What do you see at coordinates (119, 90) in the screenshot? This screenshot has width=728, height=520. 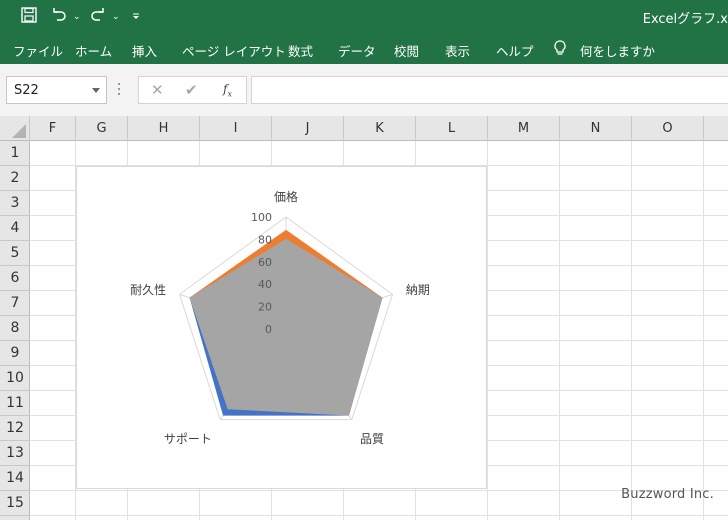 I see `drag-handle-icon` at bounding box center [119, 90].